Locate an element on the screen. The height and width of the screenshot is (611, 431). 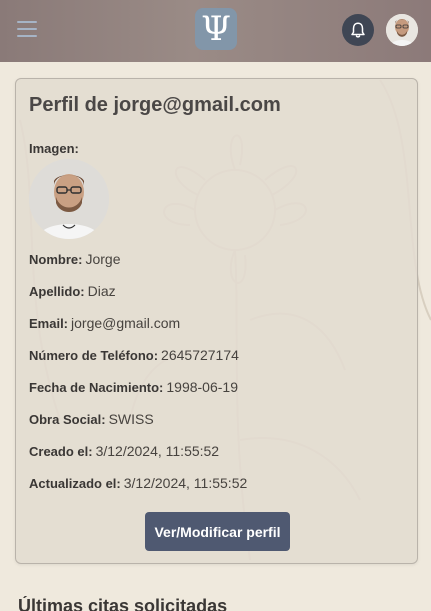
user-avatar is located at coordinates (402, 30).